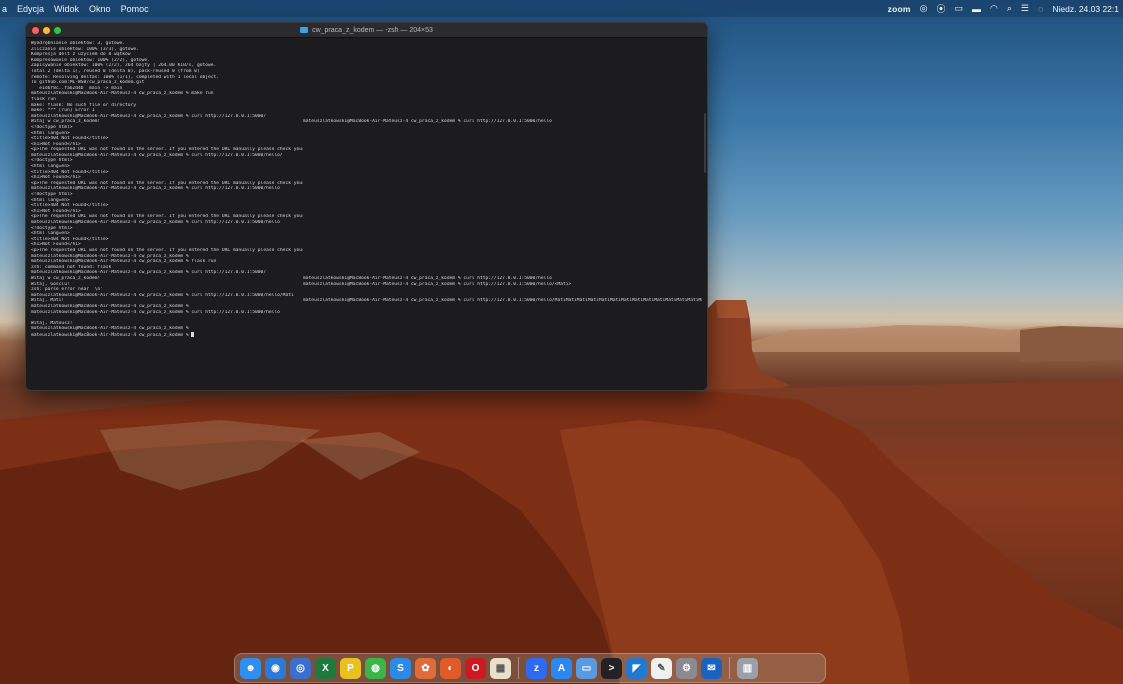 The image size is (1123, 684). I want to click on messages-icon: ◍, so click(375, 668).